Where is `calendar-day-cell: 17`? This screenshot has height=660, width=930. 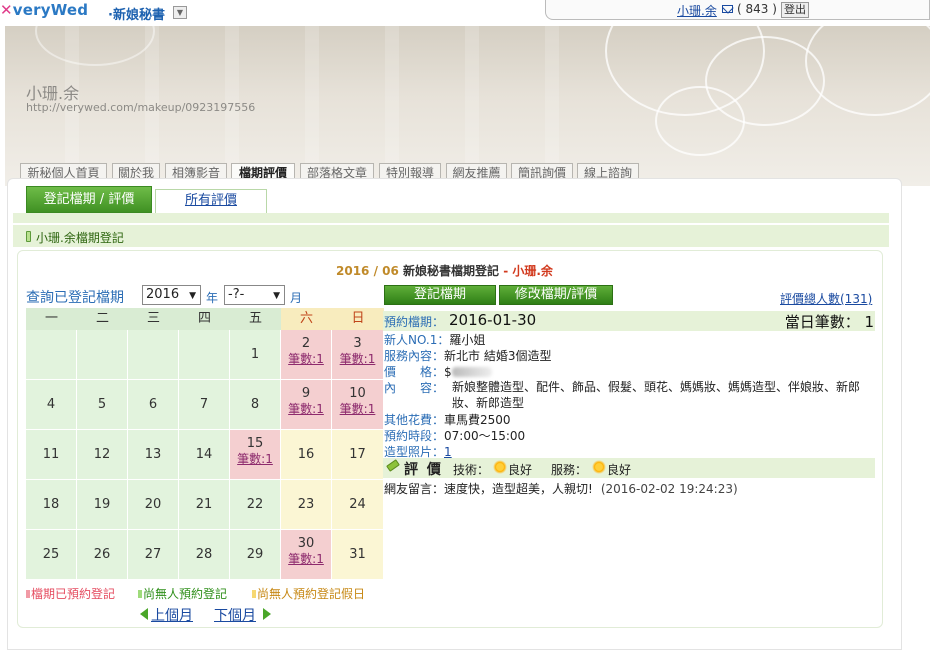
calendar-day-cell: 17 is located at coordinates (358, 455).